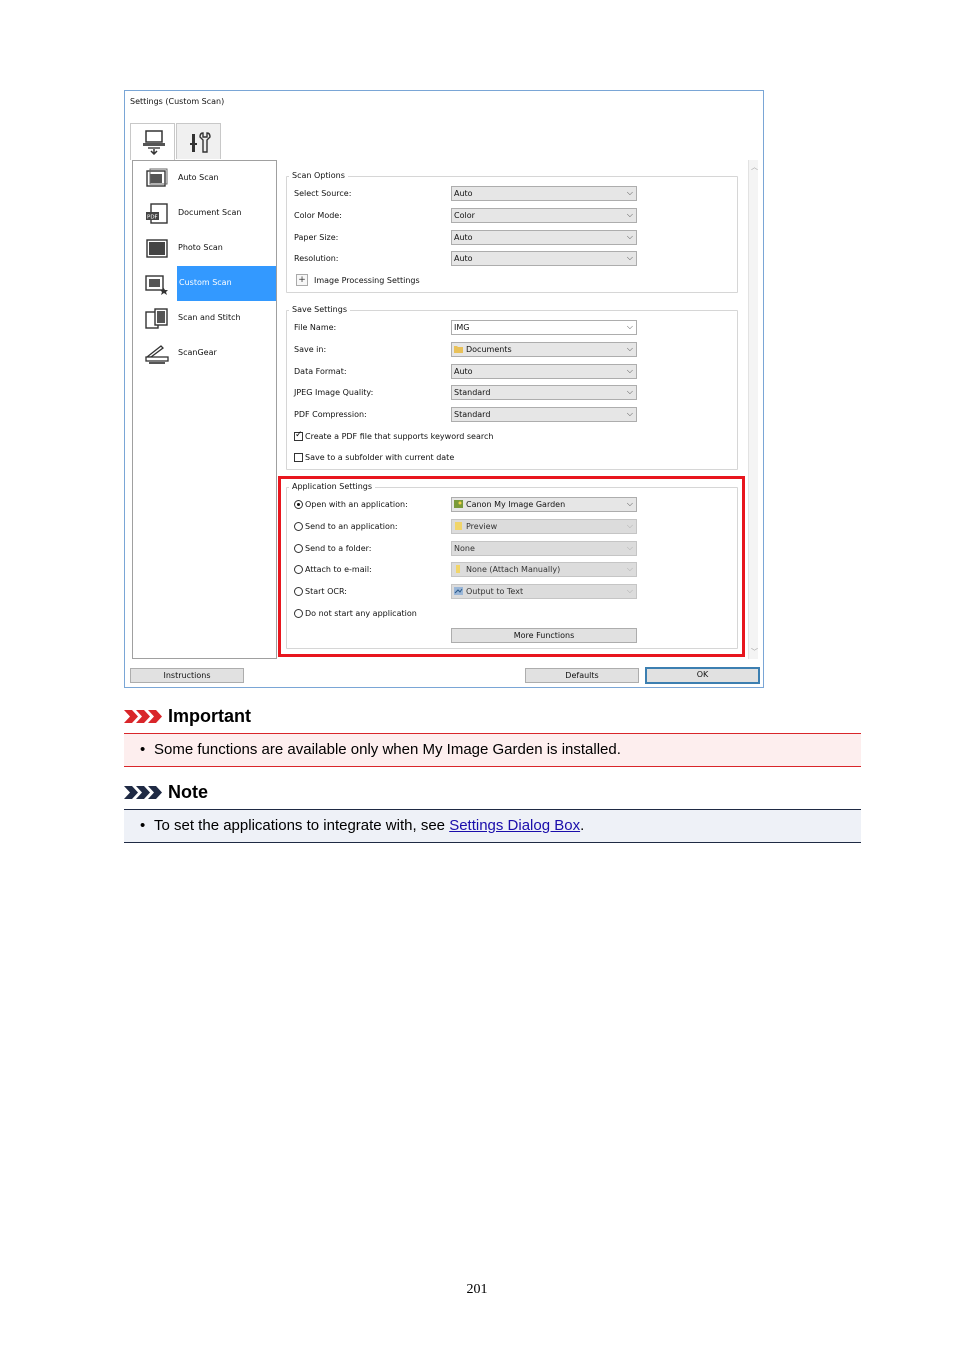 This screenshot has height=1350, width=954. Describe the element at coordinates (302, 280) in the screenshot. I see `expand-button: +` at that location.